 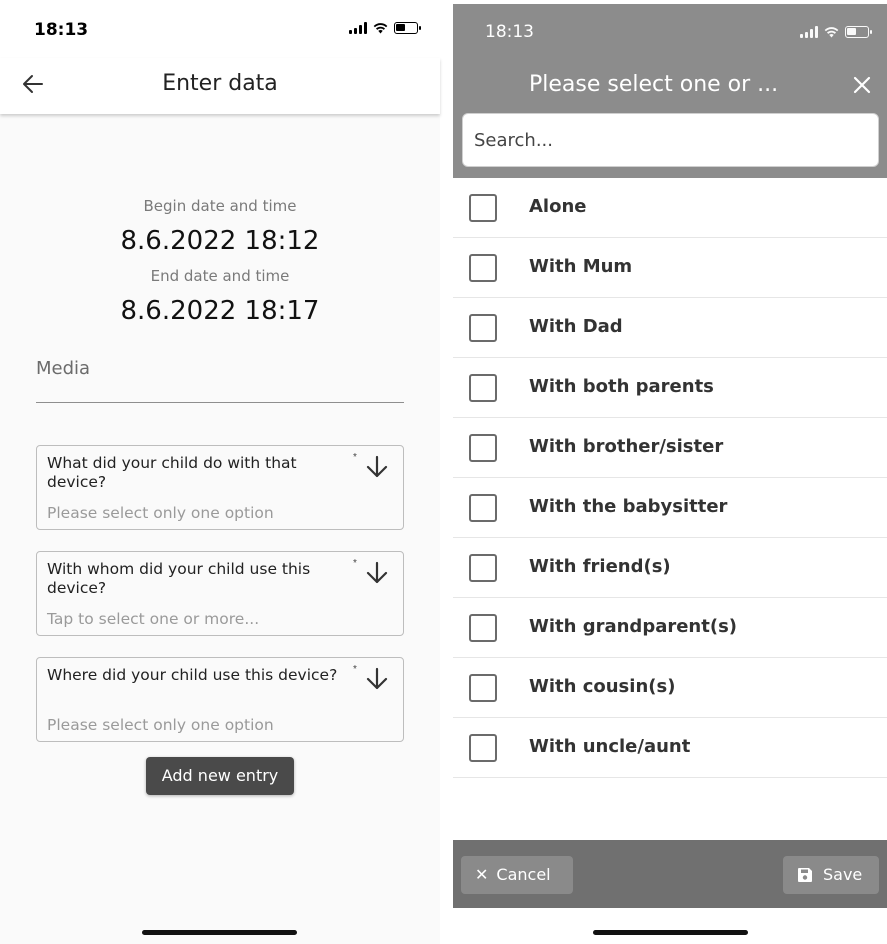 I want to click on page-title: Enter data, so click(x=220, y=83).